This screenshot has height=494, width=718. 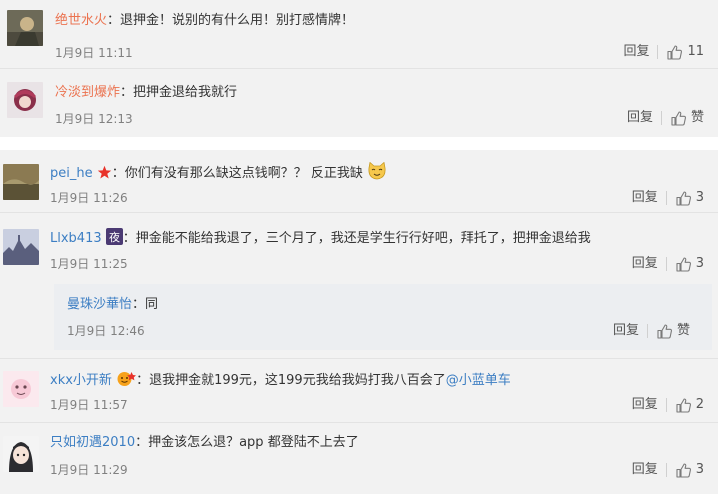 I want to click on comment-time: 1月9日 11:57, so click(x=89, y=405).